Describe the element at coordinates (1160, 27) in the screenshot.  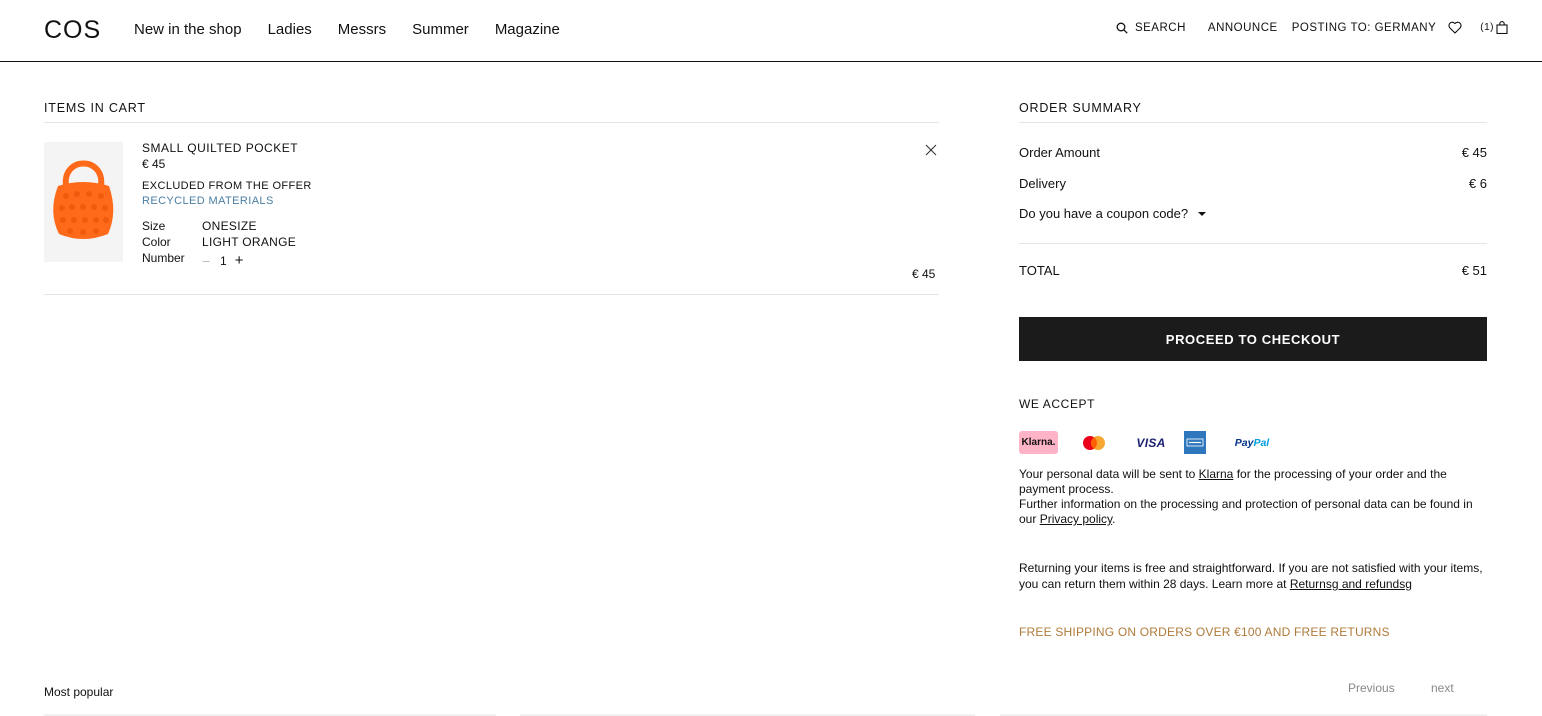
I see `search-label: SEARCH` at that location.